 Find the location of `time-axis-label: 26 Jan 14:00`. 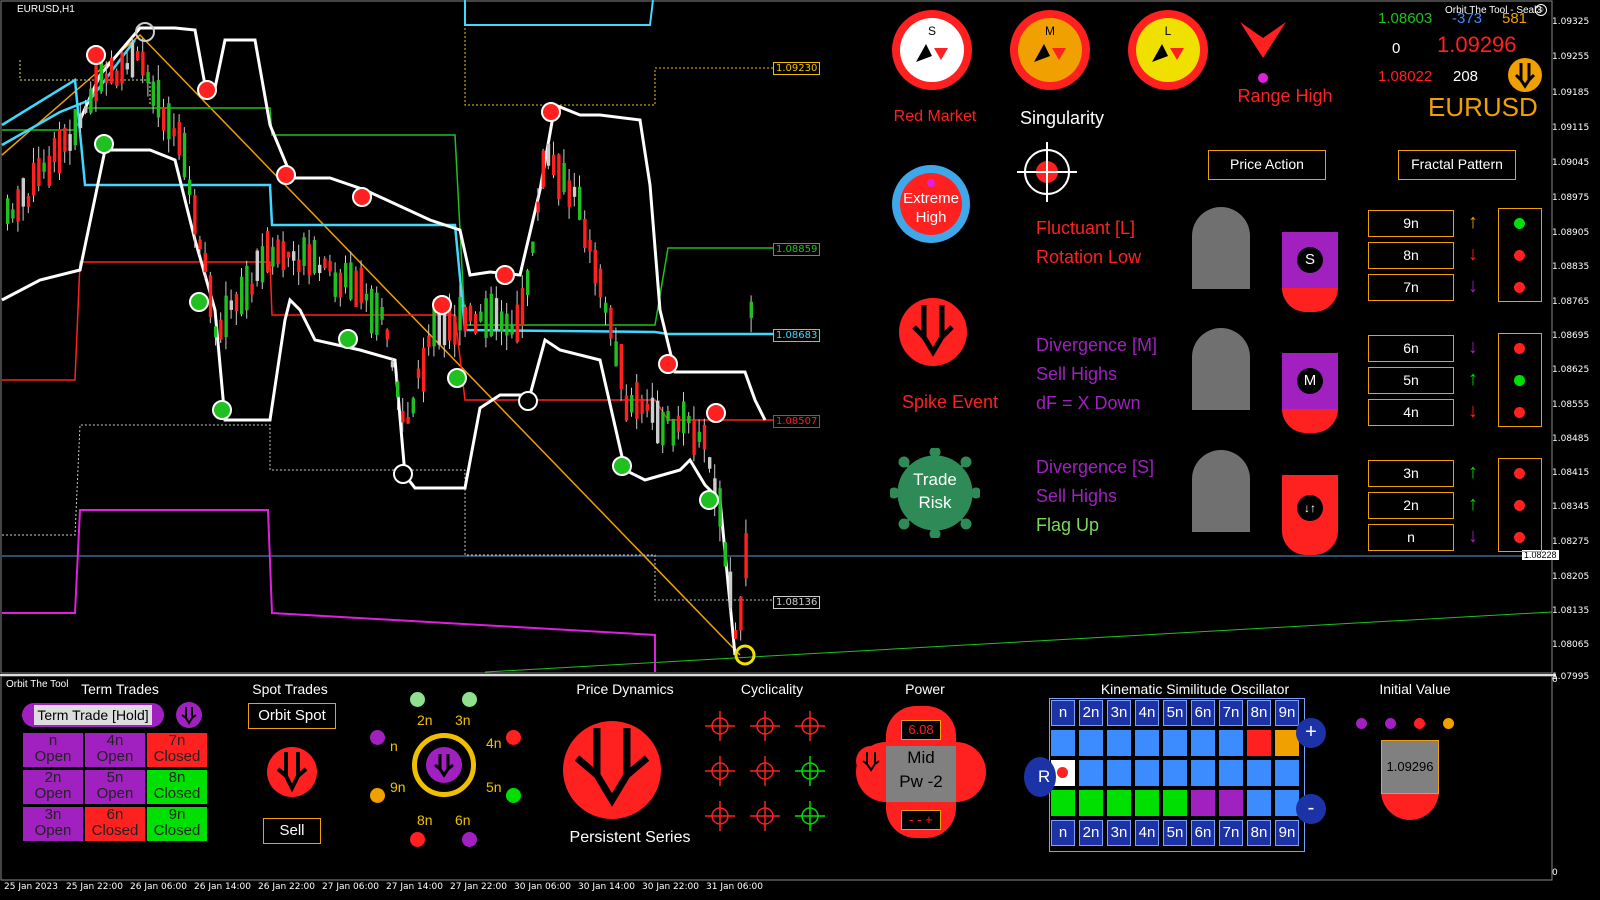

time-axis-label: 26 Jan 14:00 is located at coordinates (222, 887).